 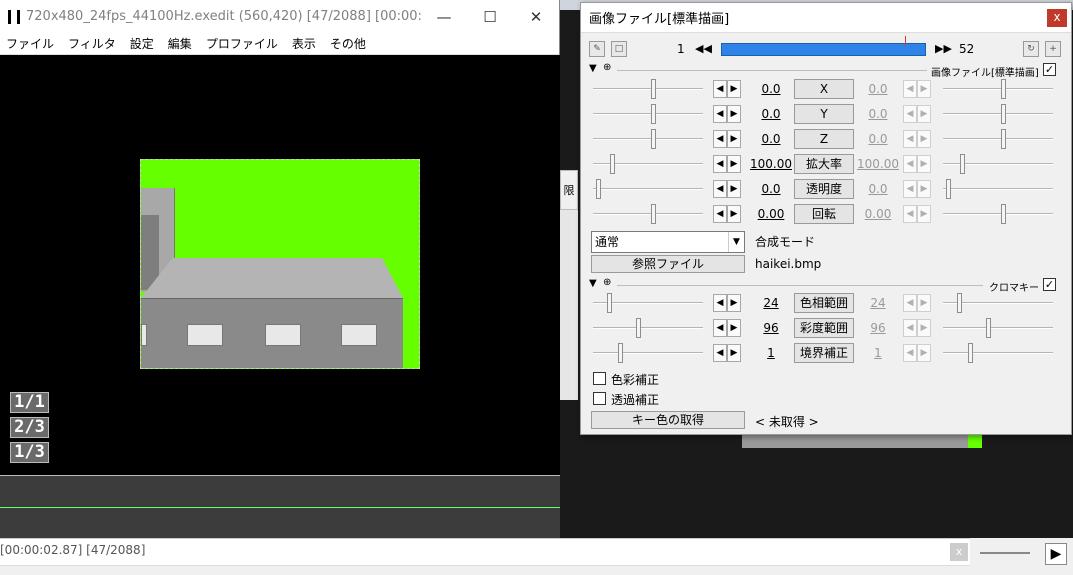 What do you see at coordinates (878, 164) in the screenshot?
I see `end-value: 100.00` at bounding box center [878, 164].